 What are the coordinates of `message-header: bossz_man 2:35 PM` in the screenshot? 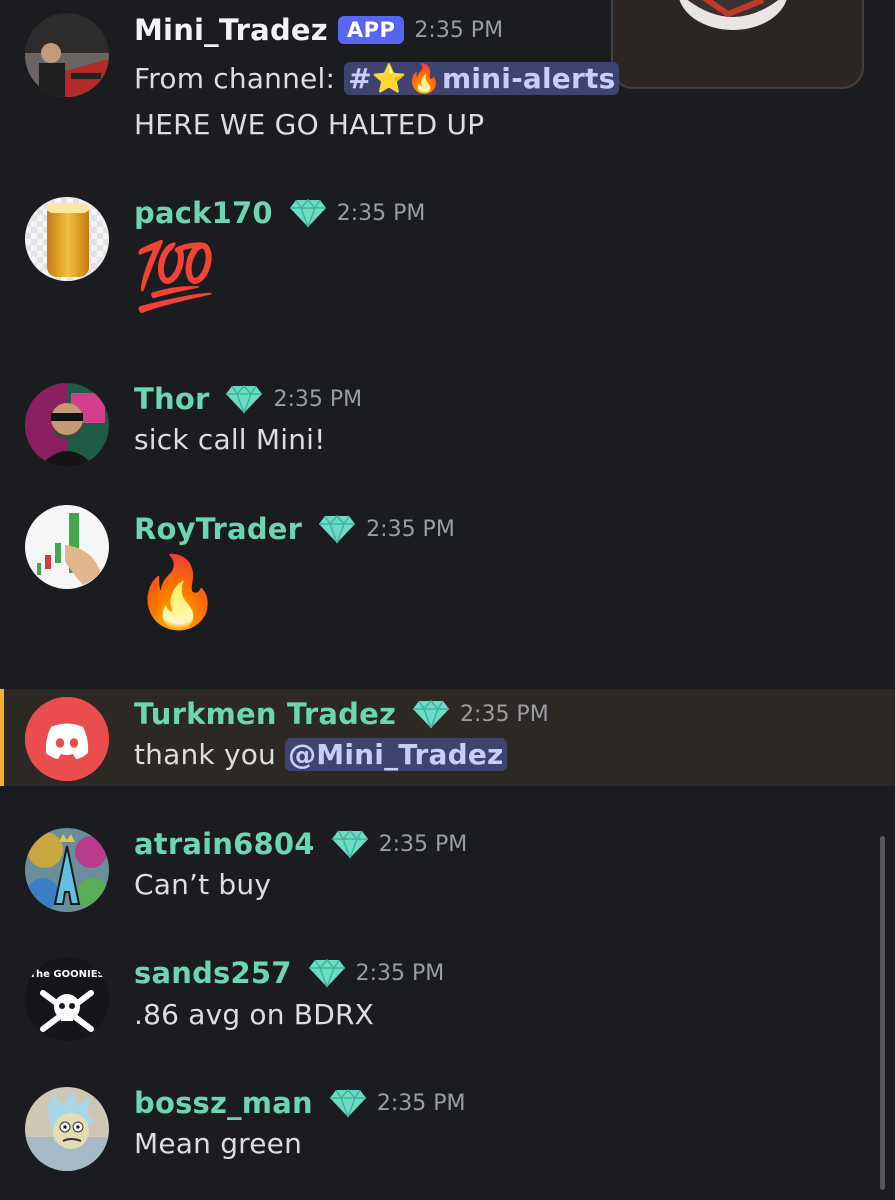 It's located at (299, 1103).